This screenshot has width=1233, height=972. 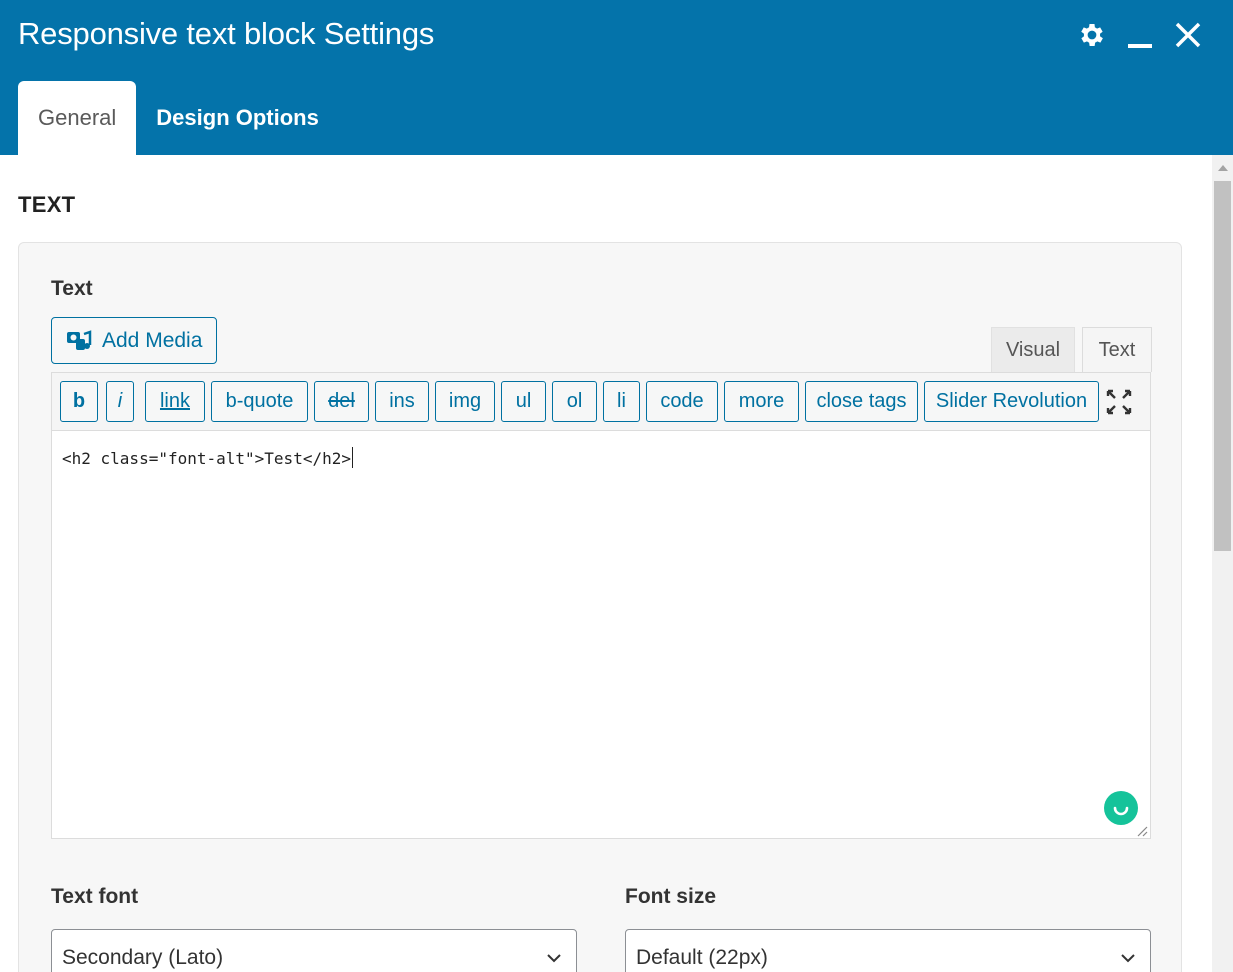 What do you see at coordinates (237, 118) in the screenshot?
I see `tab-design-options: Design Options` at bounding box center [237, 118].